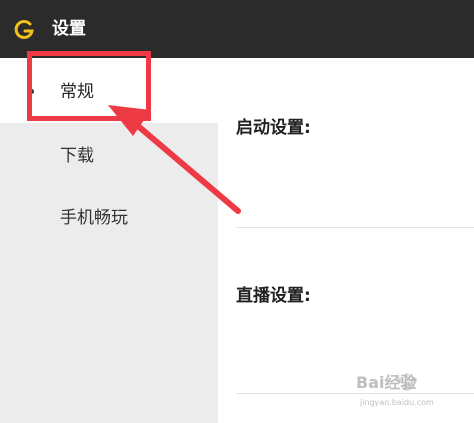  Describe the element at coordinates (89, 86) in the screenshot. I see `annotation-highlight-box` at that location.